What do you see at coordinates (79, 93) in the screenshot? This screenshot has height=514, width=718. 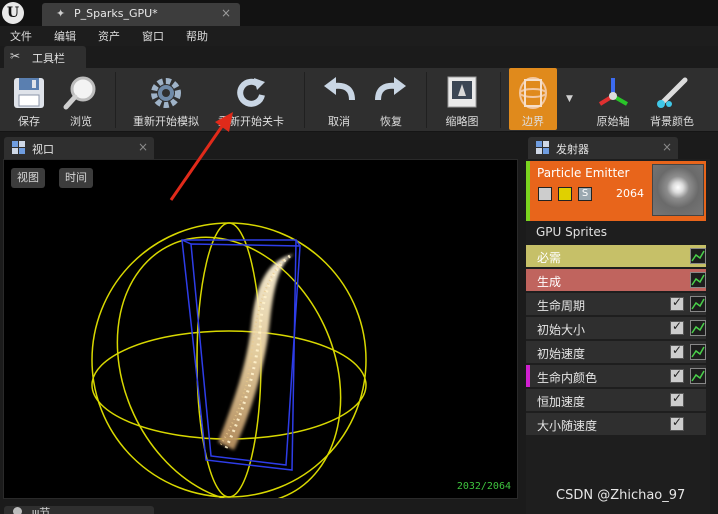 I see `magnifier-icon` at bounding box center [79, 93].